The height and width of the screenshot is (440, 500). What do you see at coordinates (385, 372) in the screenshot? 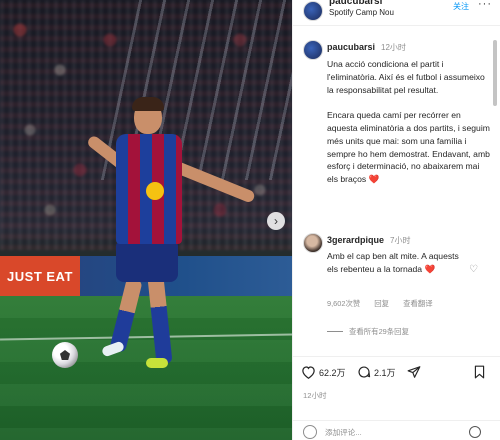
I see `comment-count: 2.1万` at bounding box center [385, 372].